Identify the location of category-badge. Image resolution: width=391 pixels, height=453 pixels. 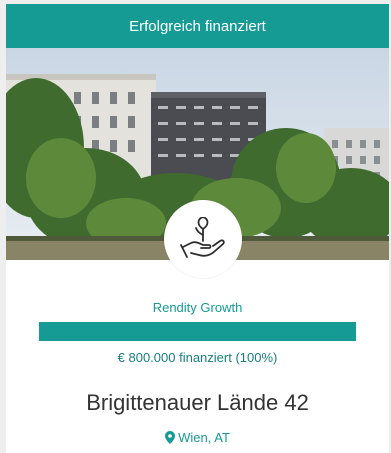
(203, 239).